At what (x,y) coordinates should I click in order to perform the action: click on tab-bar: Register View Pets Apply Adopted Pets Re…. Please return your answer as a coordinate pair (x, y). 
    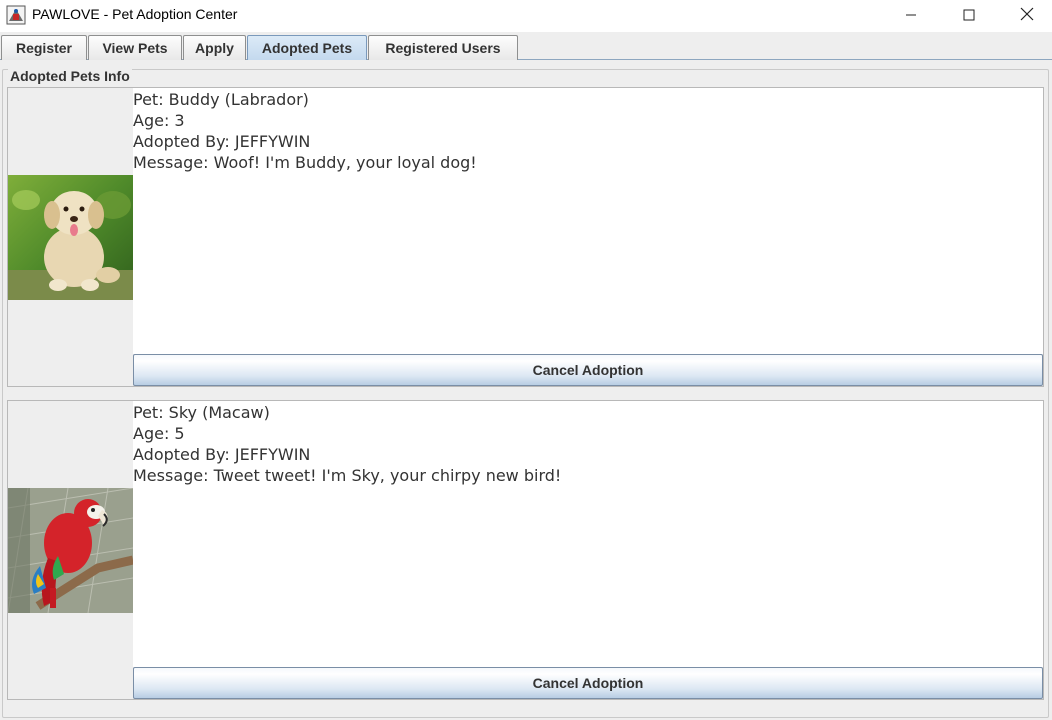
    Looking at the image, I should click on (526, 46).